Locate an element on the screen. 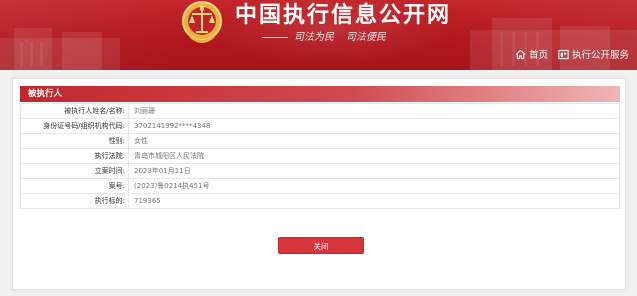  table-row: 案号: (2023)鲁0214执451号 is located at coordinates (320, 186).